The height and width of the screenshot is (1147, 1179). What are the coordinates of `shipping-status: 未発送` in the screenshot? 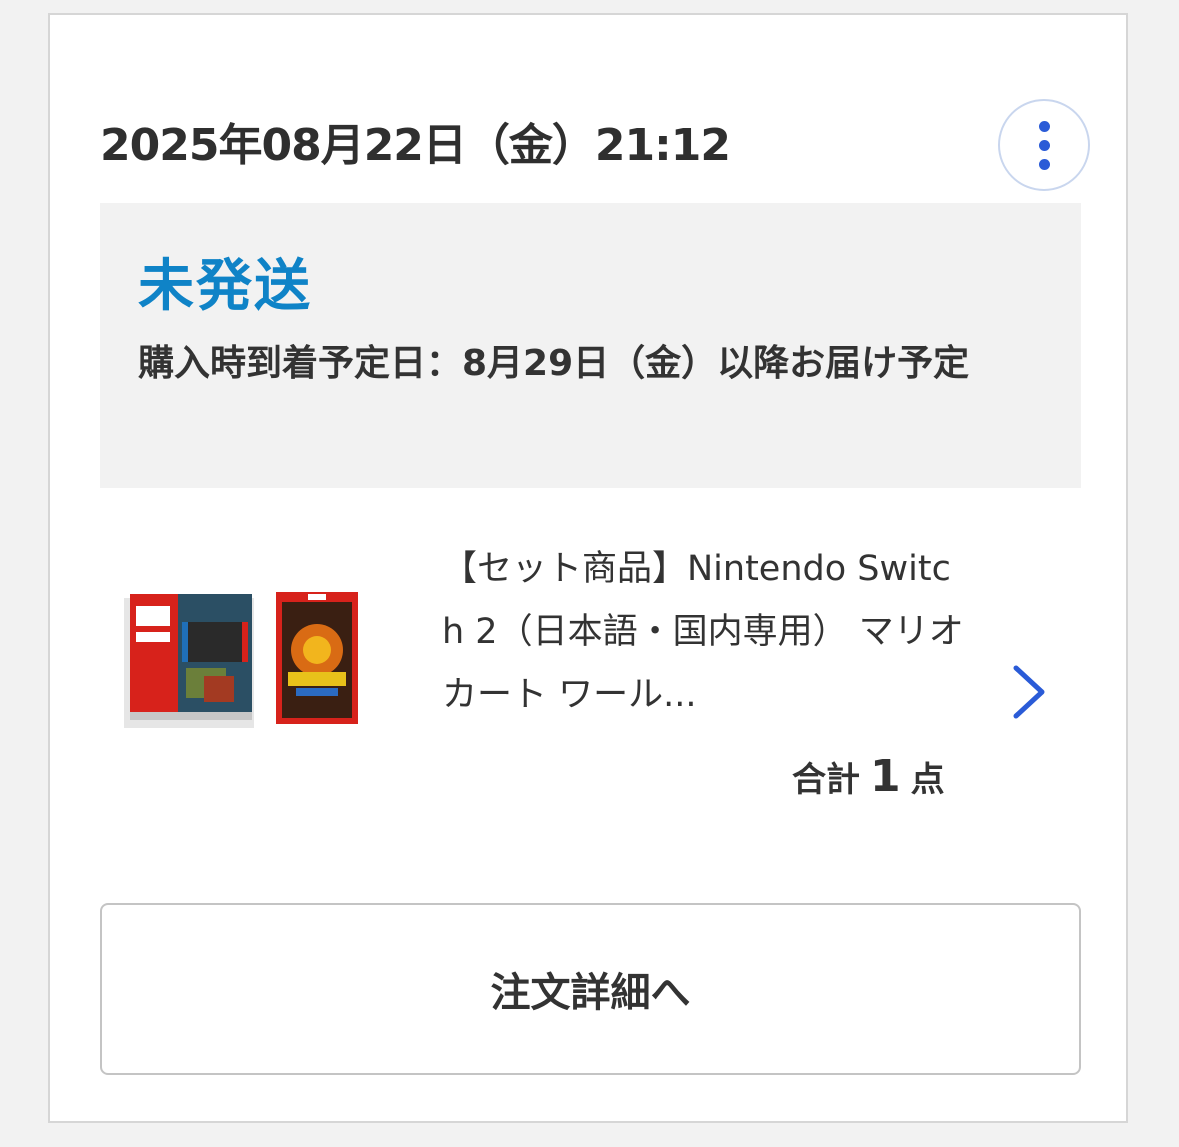 It's located at (225, 286).